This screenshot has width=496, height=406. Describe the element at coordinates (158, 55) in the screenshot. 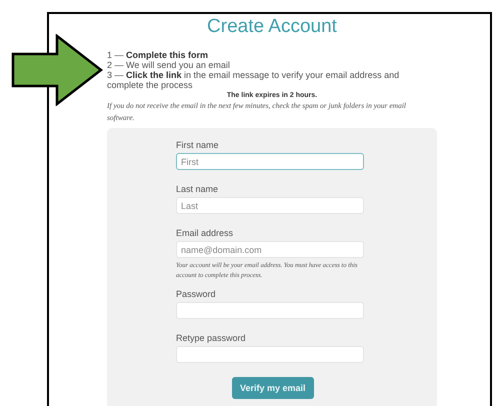

I see `step-text: 1 — Complete this form` at that location.